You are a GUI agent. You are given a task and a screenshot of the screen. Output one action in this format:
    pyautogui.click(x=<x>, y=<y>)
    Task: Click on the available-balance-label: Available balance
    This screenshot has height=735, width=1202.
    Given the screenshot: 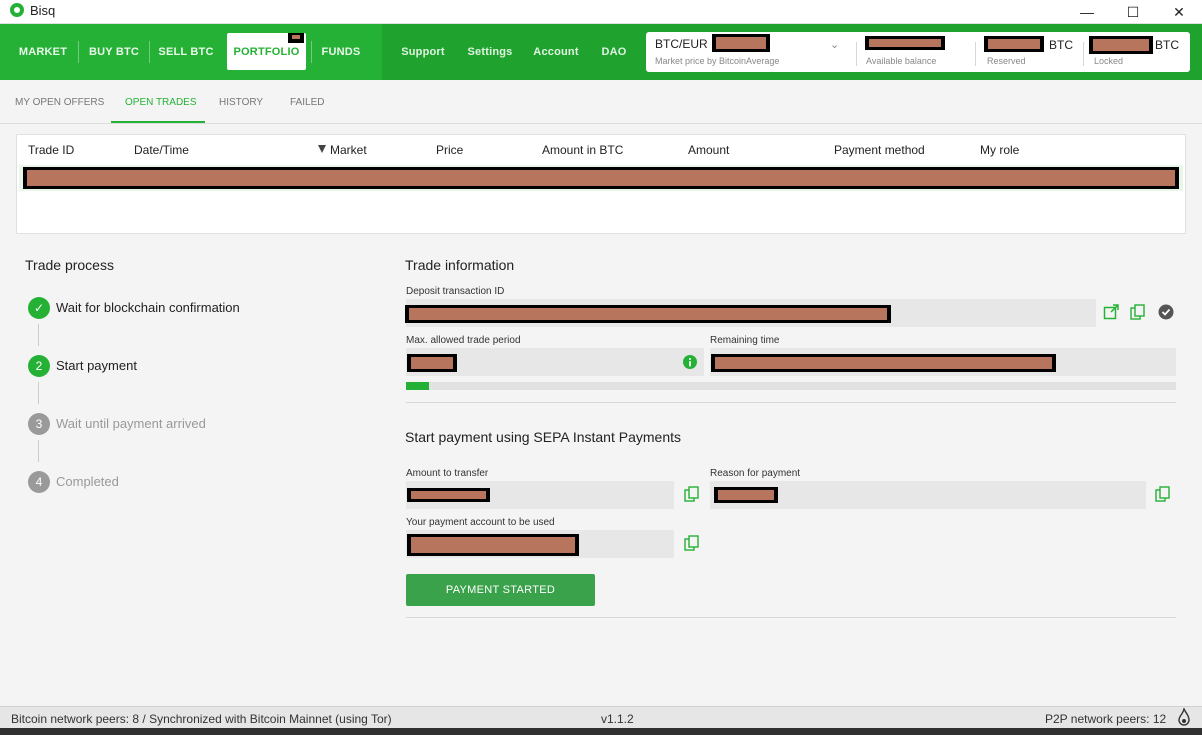 What is the action you would take?
    pyautogui.click(x=901, y=61)
    